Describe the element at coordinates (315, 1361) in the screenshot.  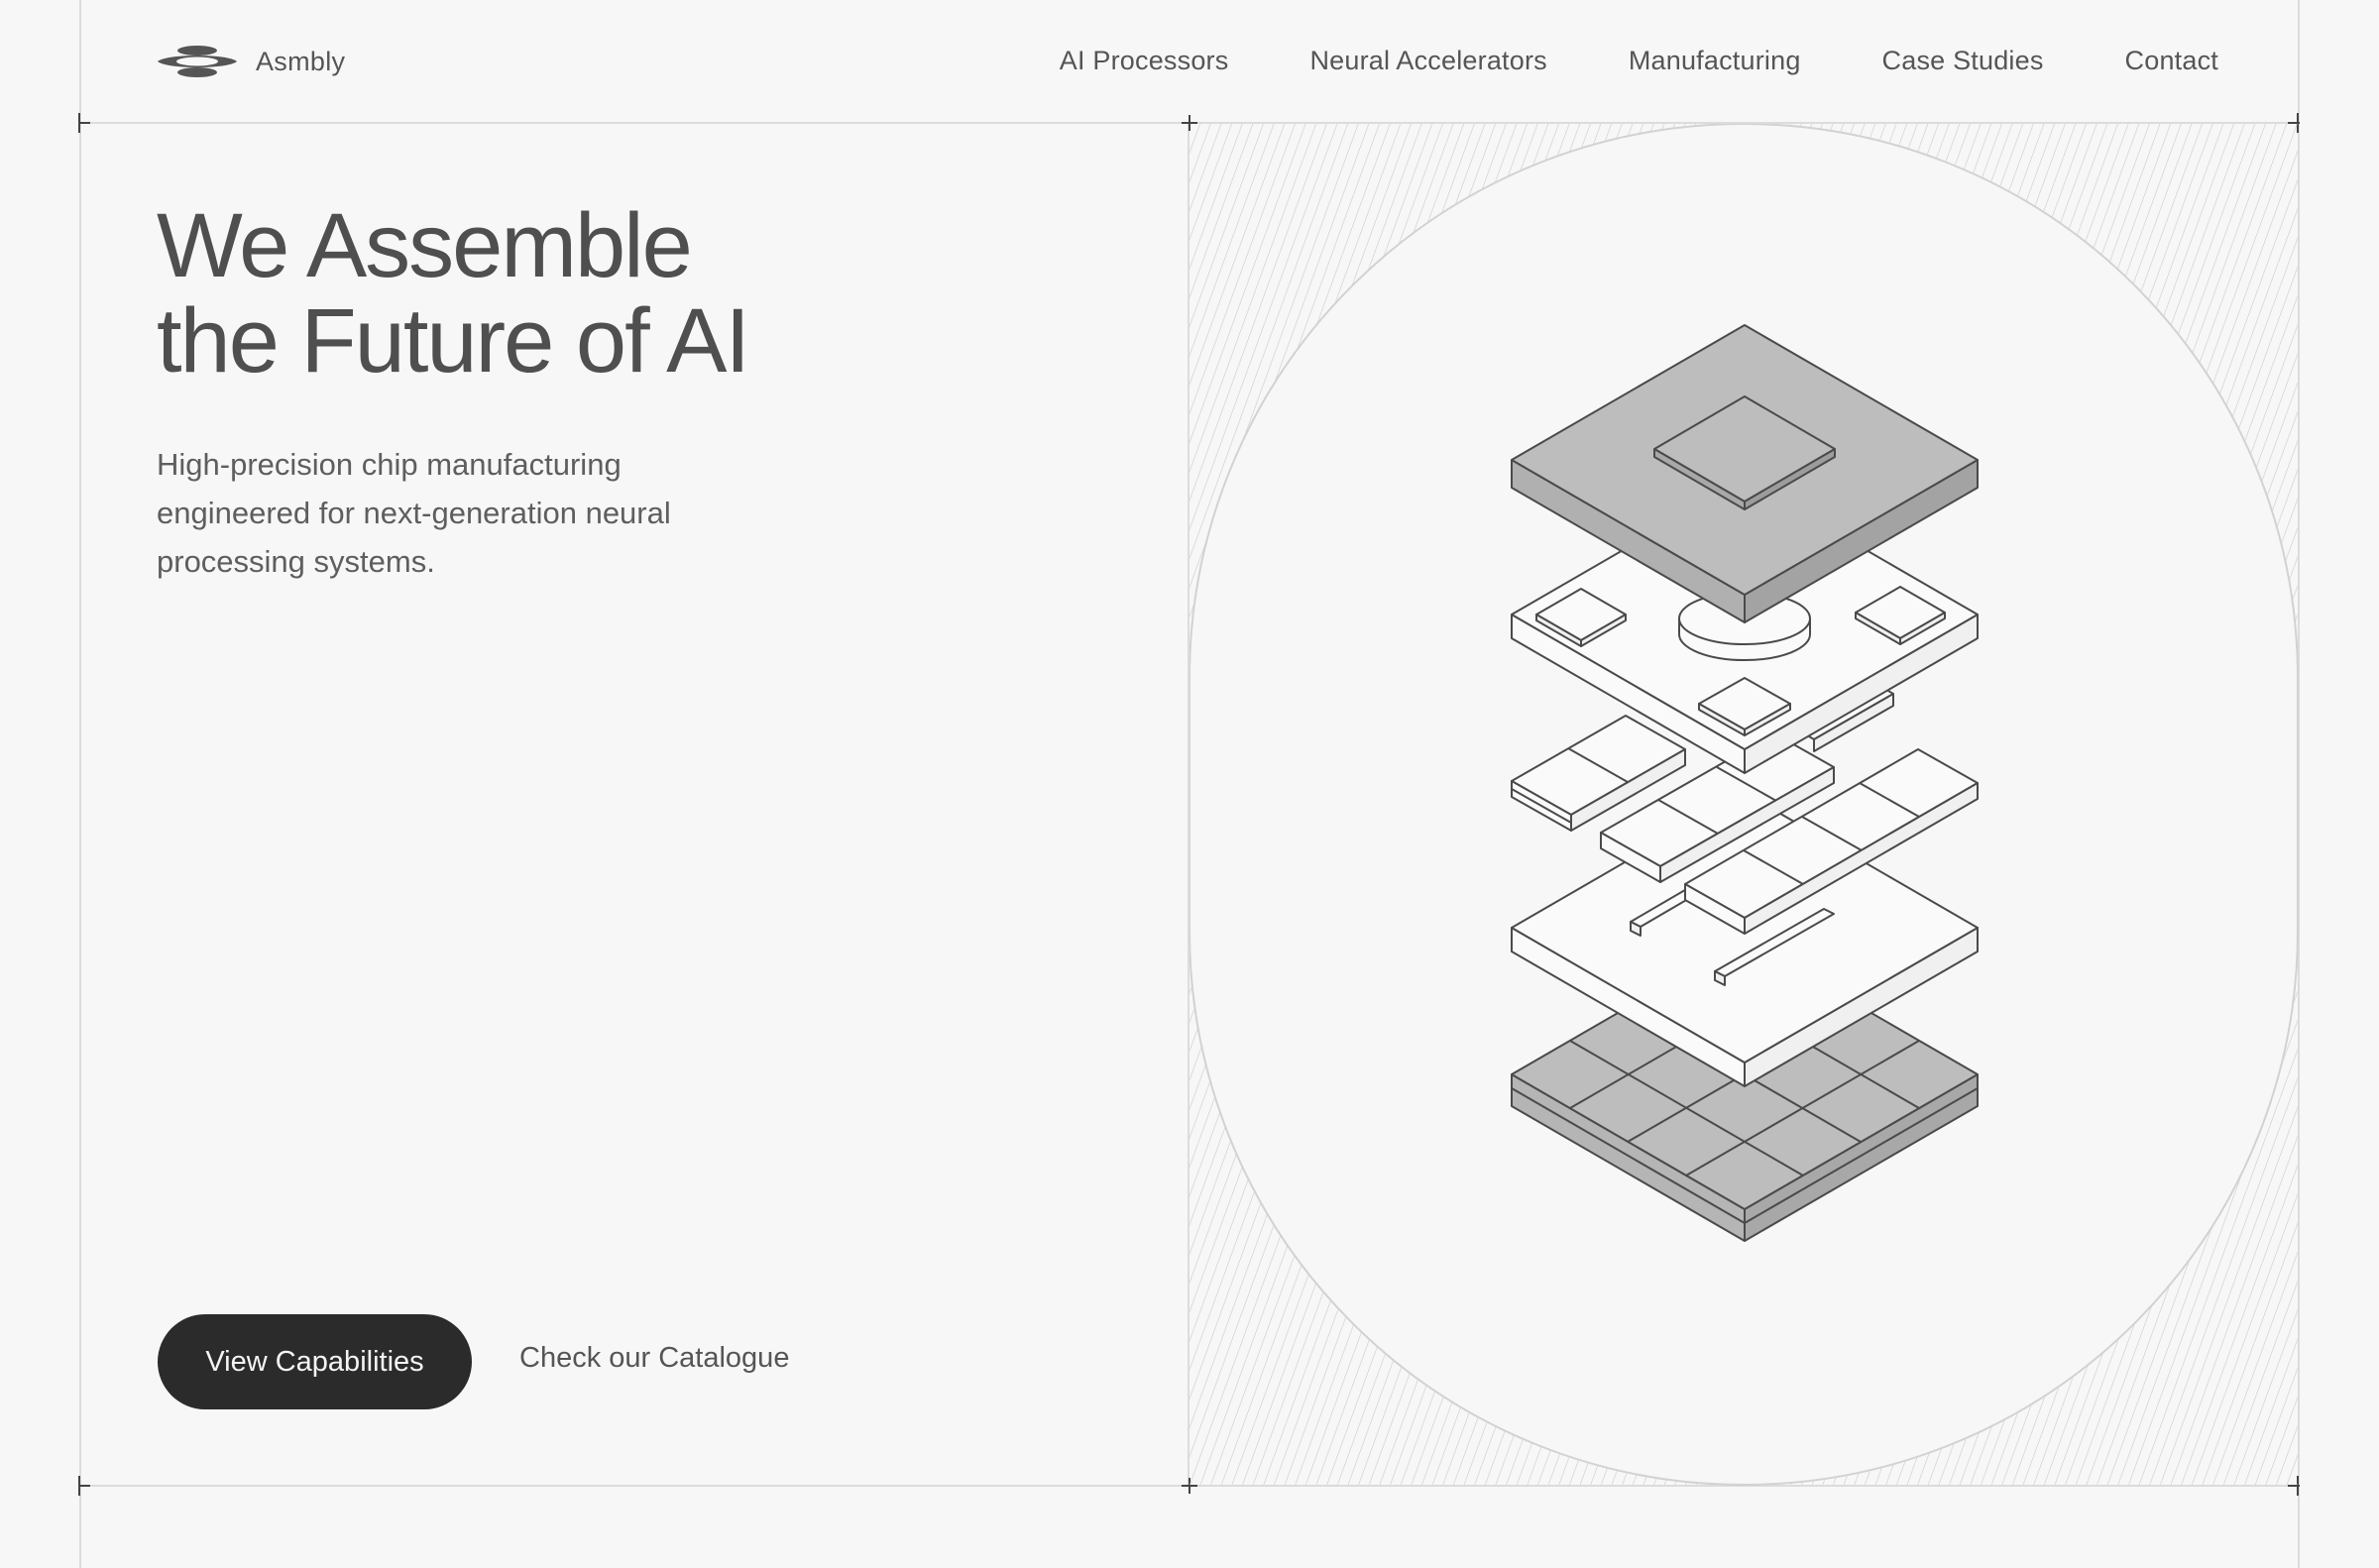
I see `view-capabilities-button: View Capabilities` at that location.